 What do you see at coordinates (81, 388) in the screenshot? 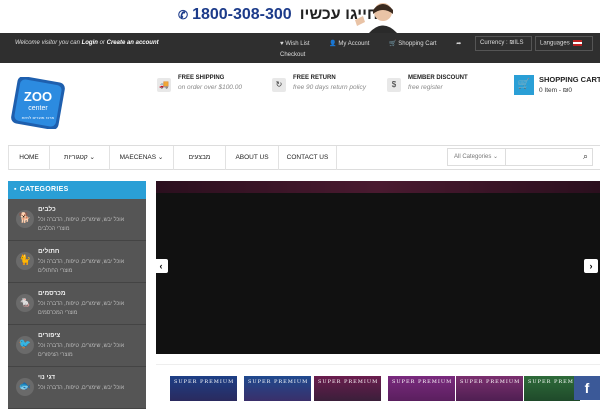
I see `category-desc: אוכל יבש, שימורים, טיפוח, הדברה וכל` at bounding box center [81, 388].